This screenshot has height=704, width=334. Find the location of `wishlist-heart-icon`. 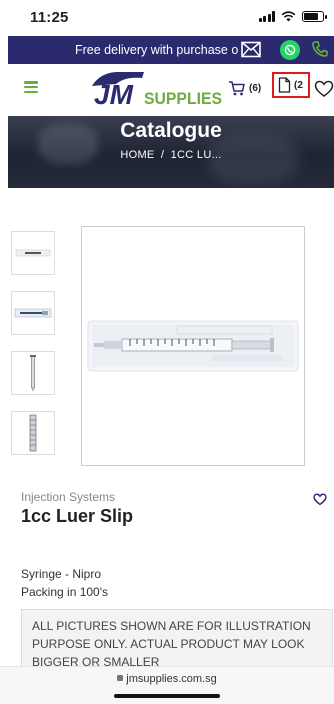

wishlist-heart-icon is located at coordinates (320, 499).